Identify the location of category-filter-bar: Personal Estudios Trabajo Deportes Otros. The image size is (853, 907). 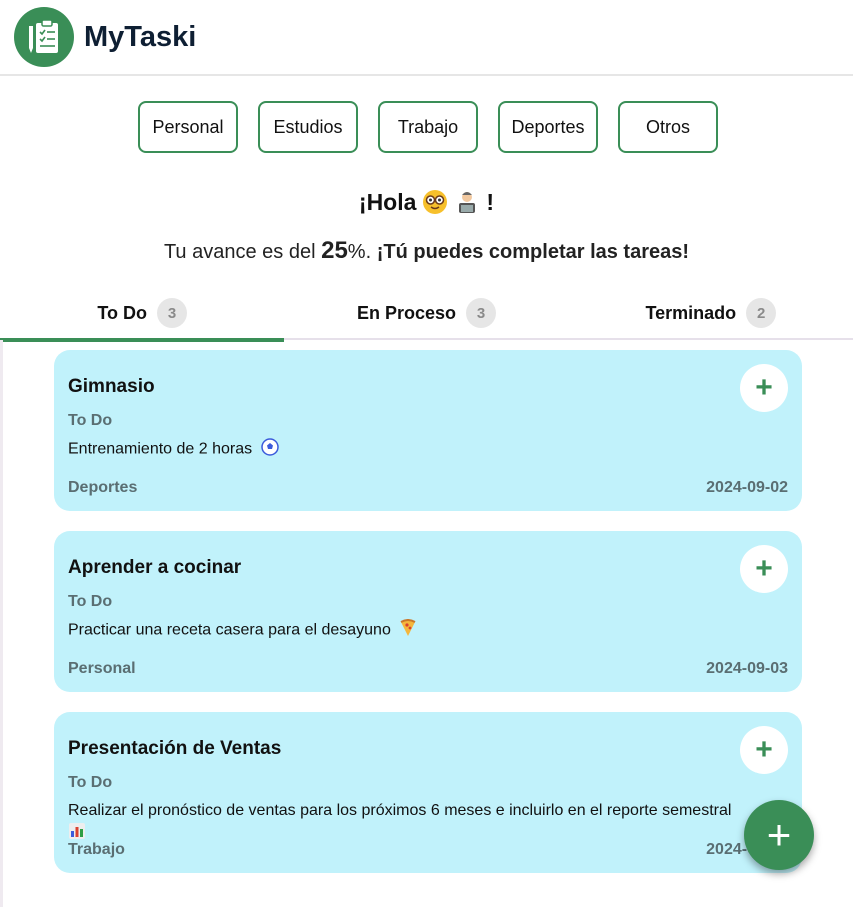
(428, 127).